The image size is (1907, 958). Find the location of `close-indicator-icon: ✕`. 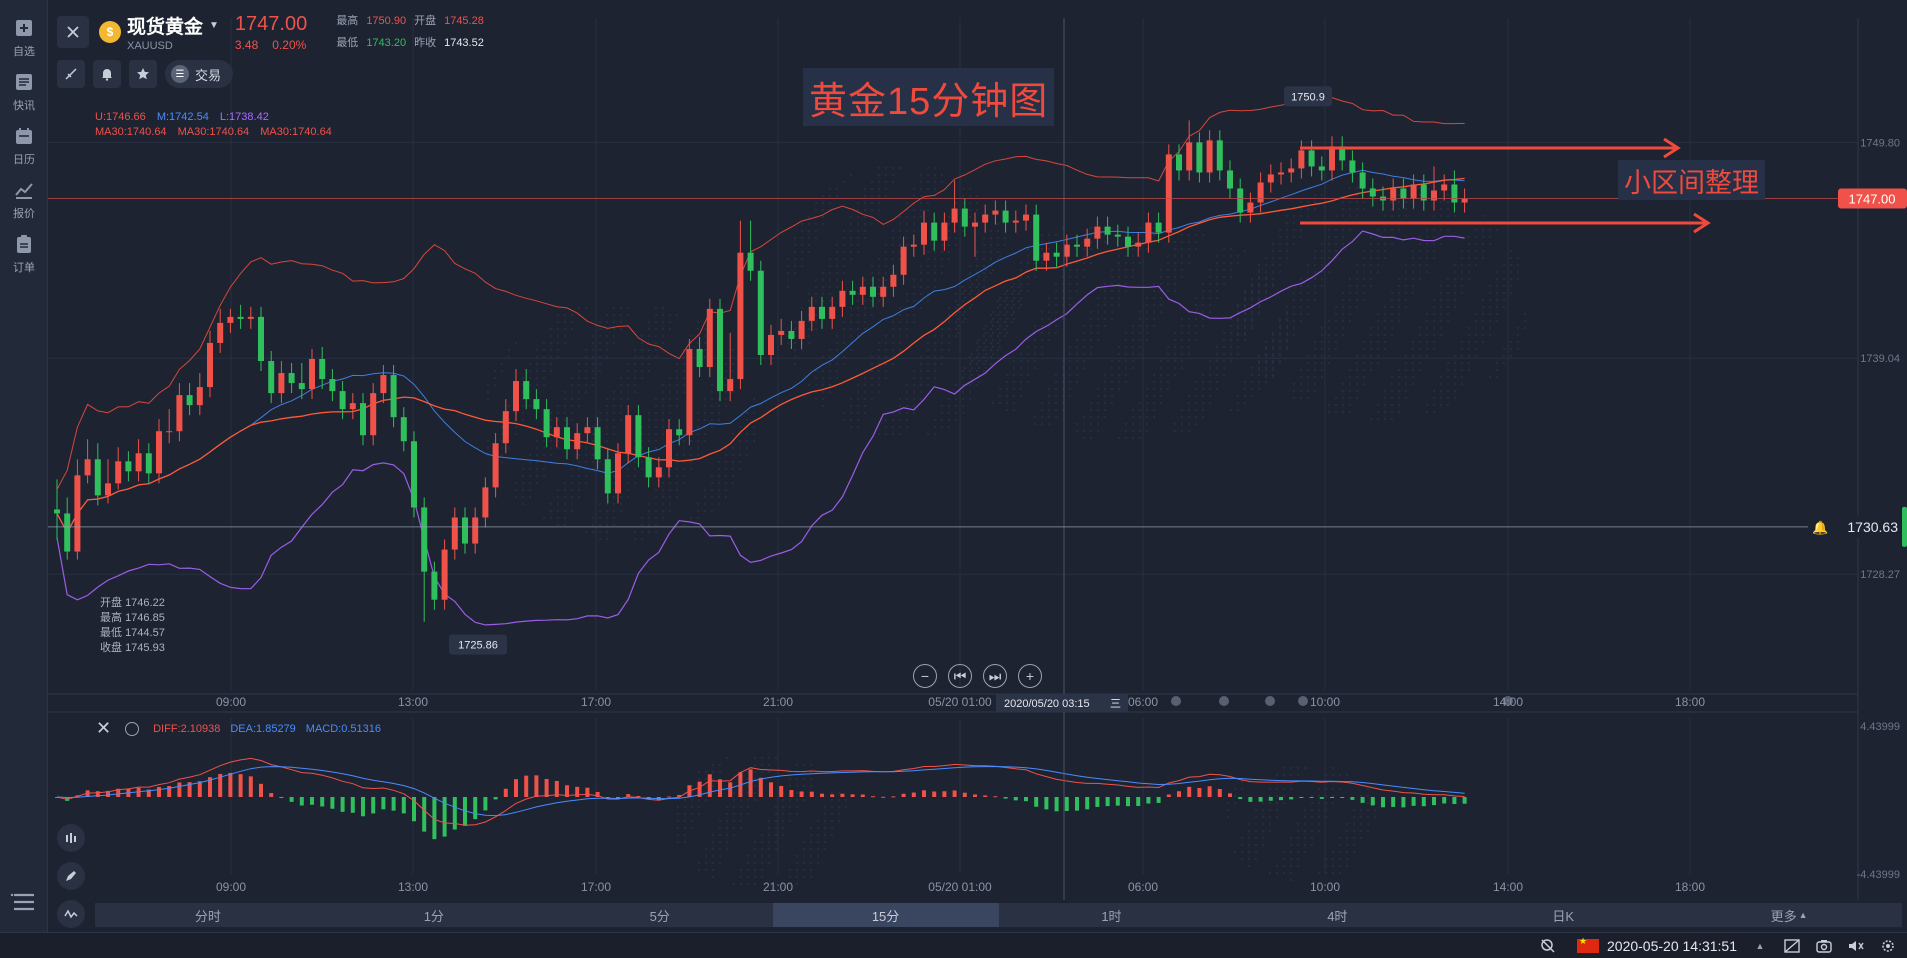

close-indicator-icon: ✕ is located at coordinates (103, 728).